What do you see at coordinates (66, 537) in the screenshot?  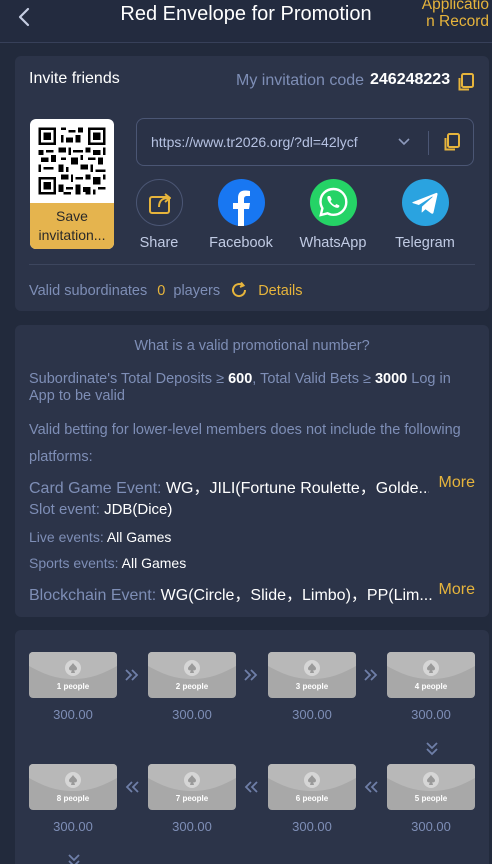 I see `live-events-label: Live events:` at bounding box center [66, 537].